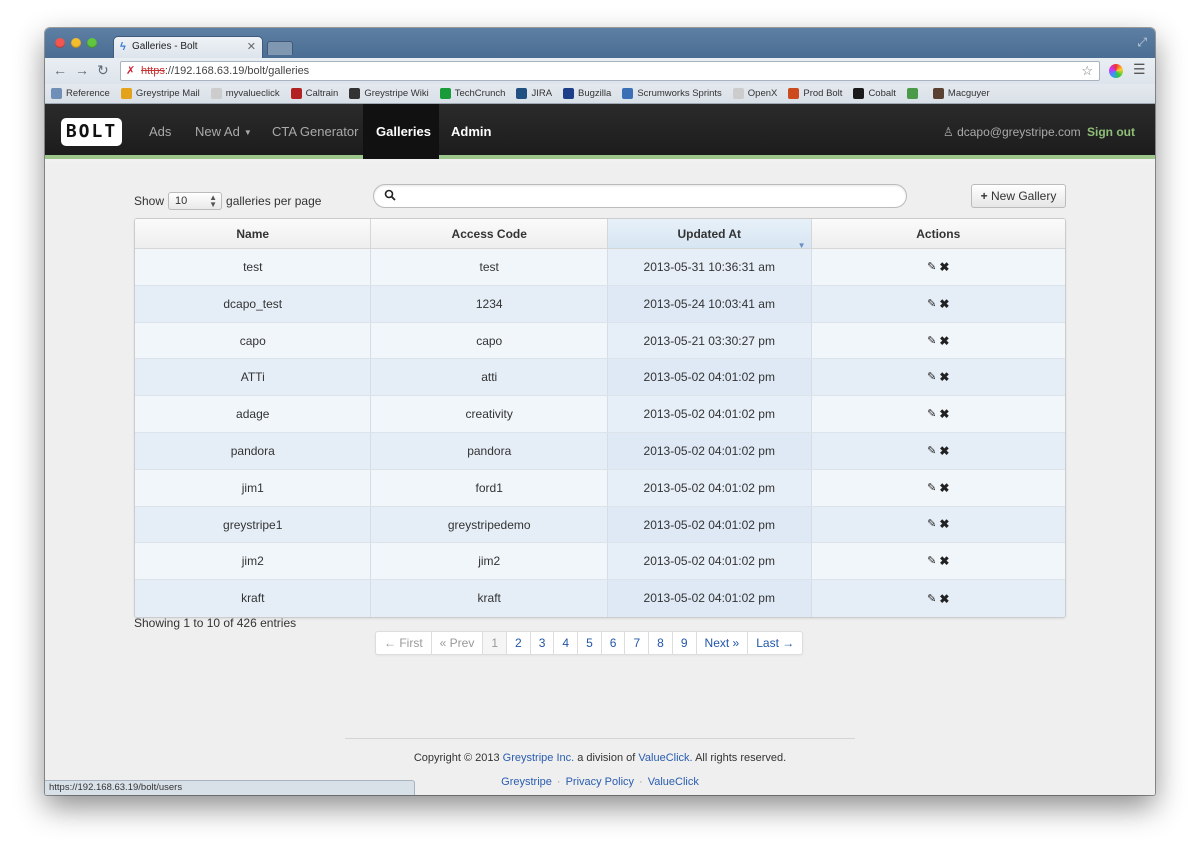 The width and height of the screenshot is (1200, 858). Describe the element at coordinates (489, 524) in the screenshot. I see `cell-access-code: greystripedemo` at that location.